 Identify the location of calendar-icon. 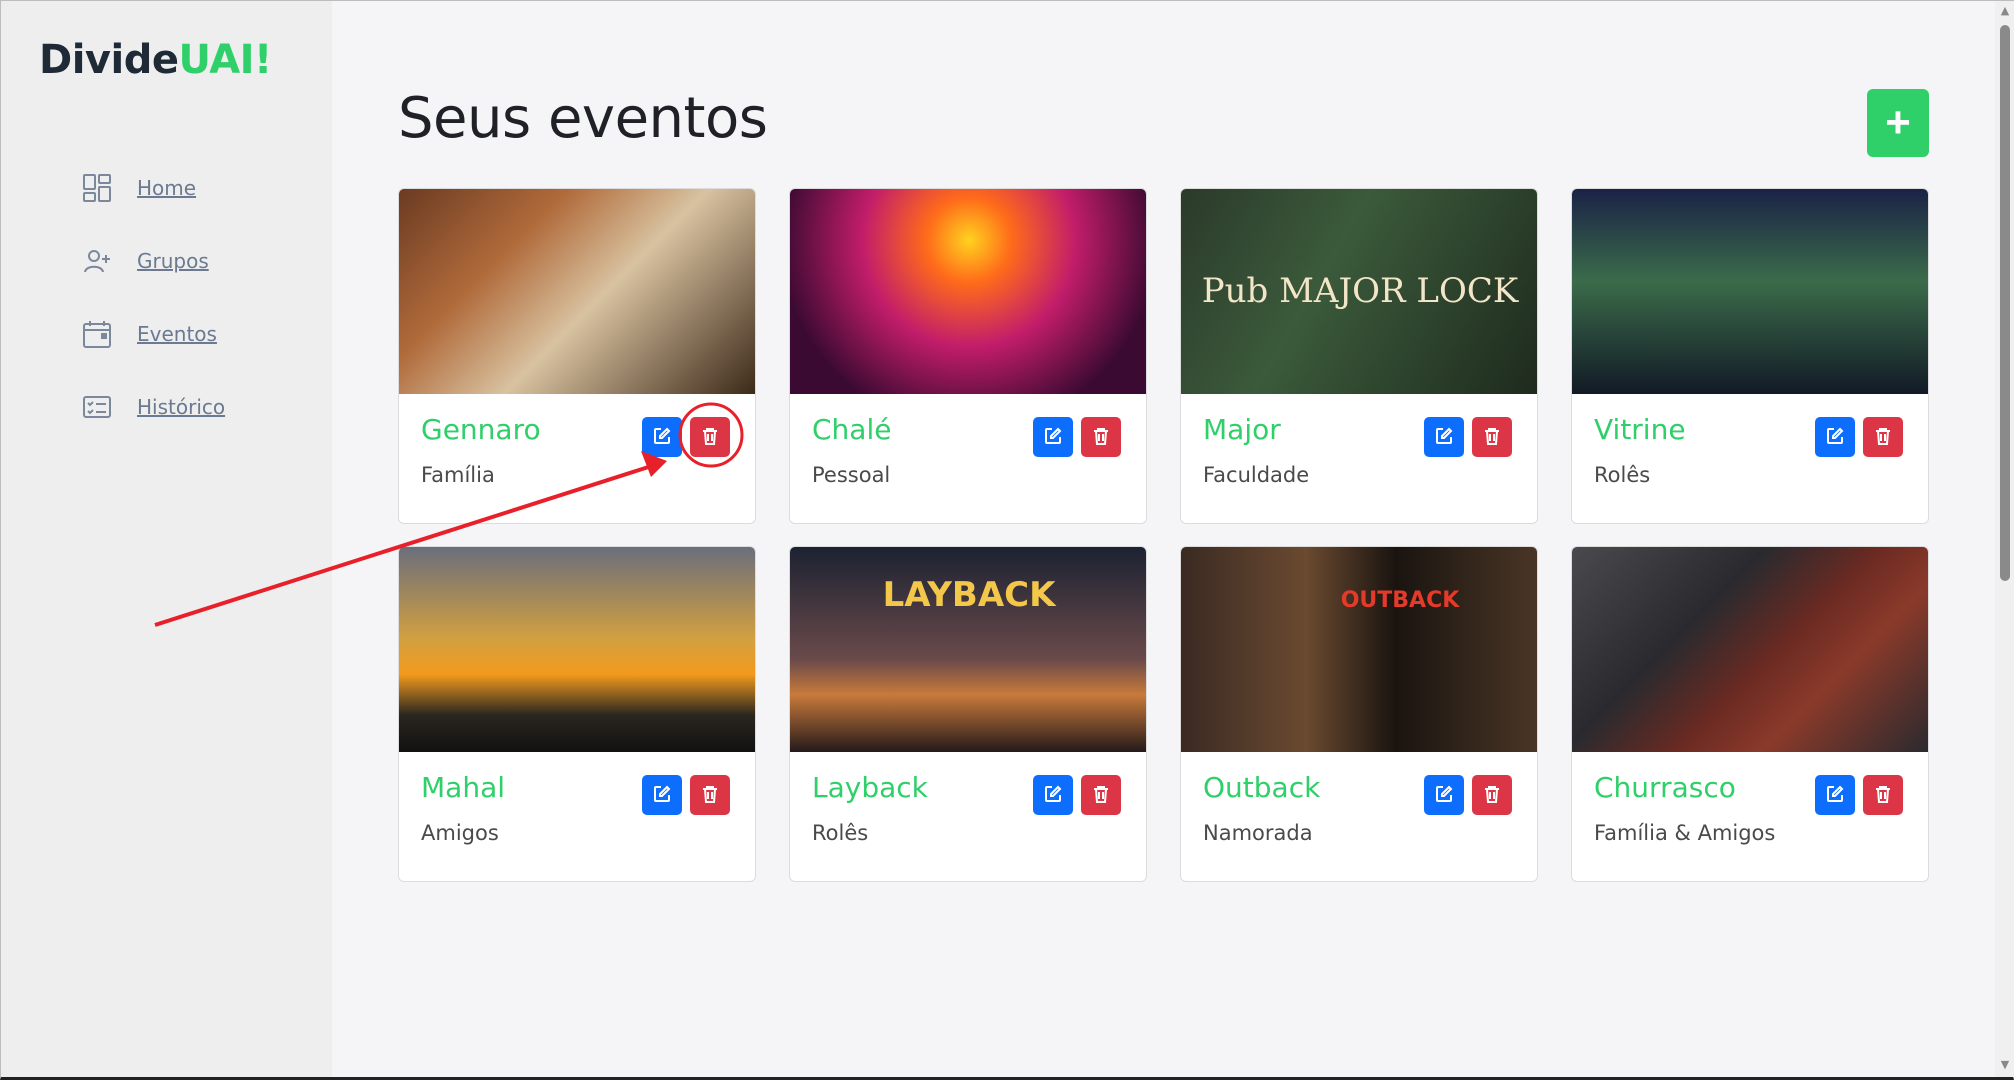
(97, 334).